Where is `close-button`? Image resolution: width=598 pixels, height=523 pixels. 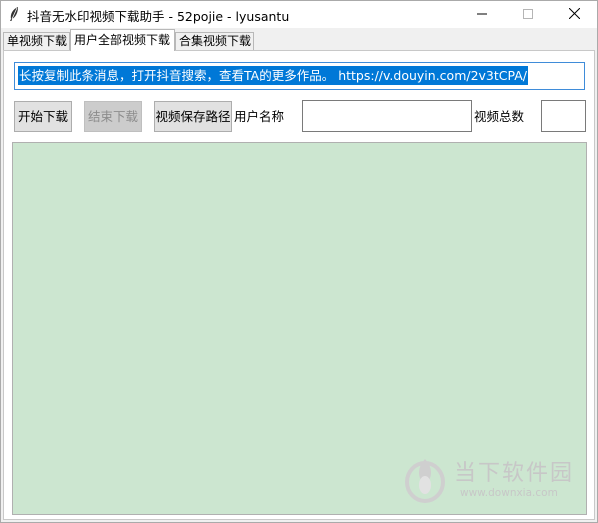 close-button is located at coordinates (574, 14).